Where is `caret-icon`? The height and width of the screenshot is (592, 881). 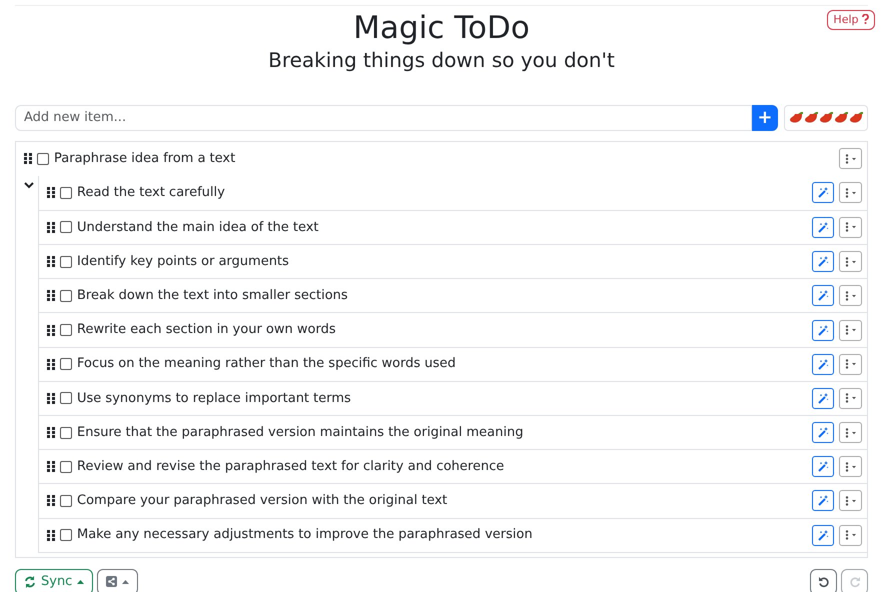 caret-icon is located at coordinates (80, 582).